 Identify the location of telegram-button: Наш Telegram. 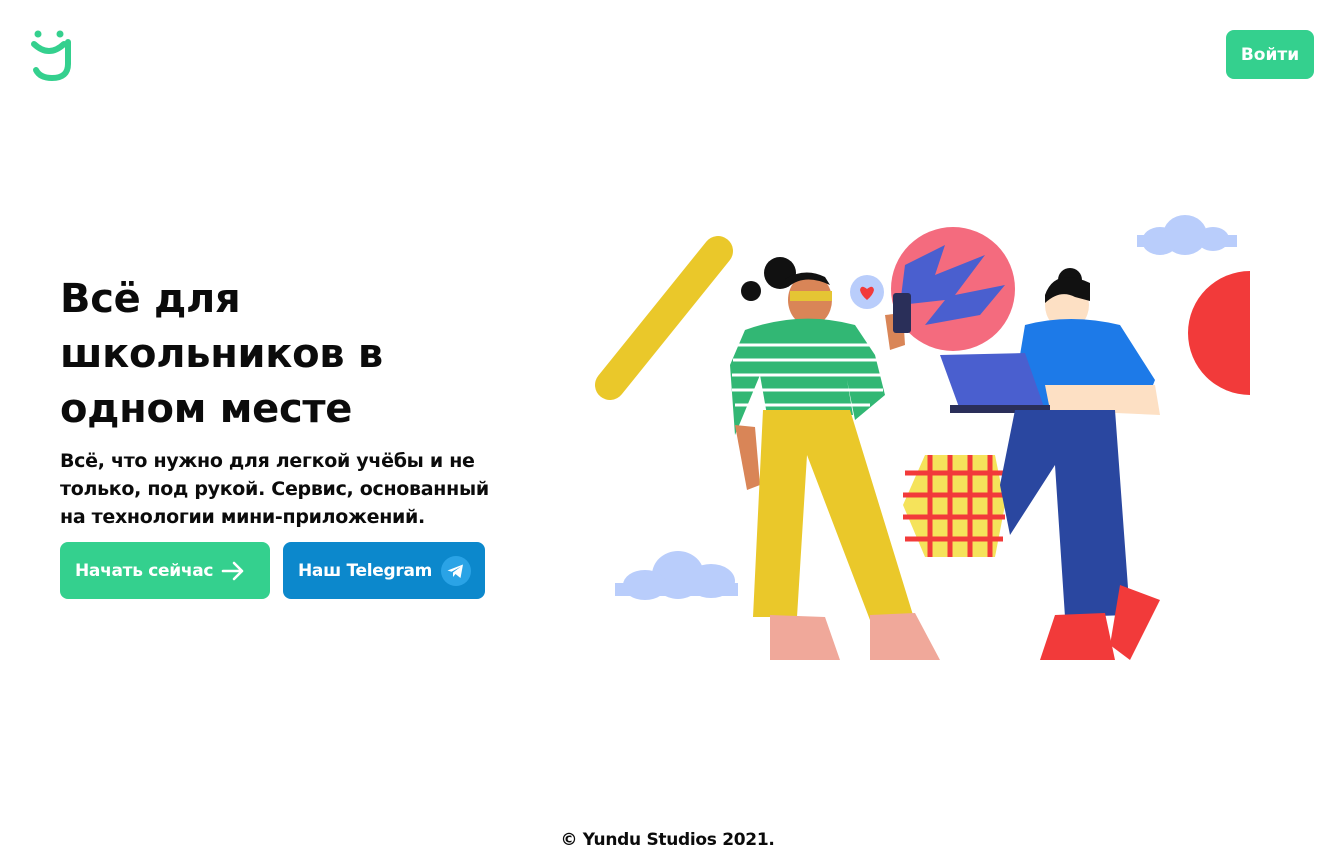
(384, 570).